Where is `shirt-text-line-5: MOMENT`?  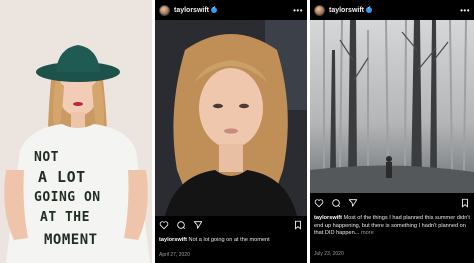
shirt-text-line-5: MOMENT is located at coordinates (71, 240).